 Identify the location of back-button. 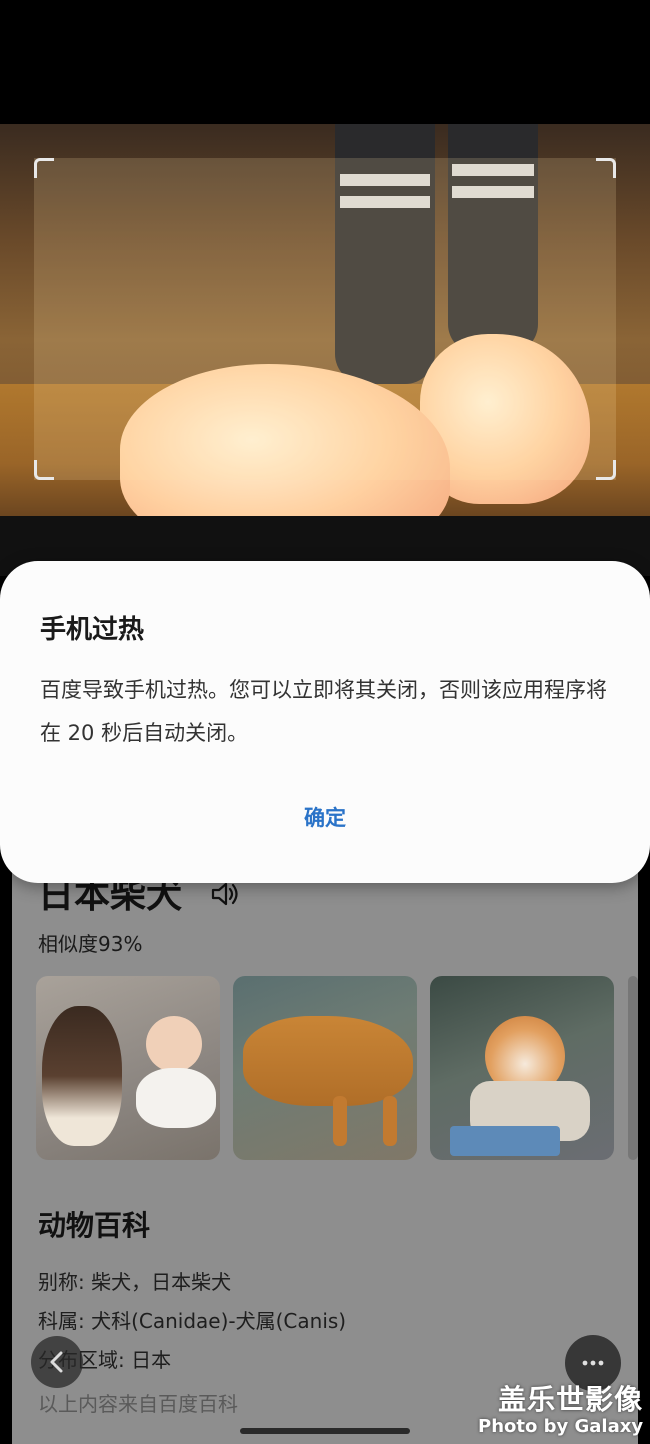
(57, 1362).